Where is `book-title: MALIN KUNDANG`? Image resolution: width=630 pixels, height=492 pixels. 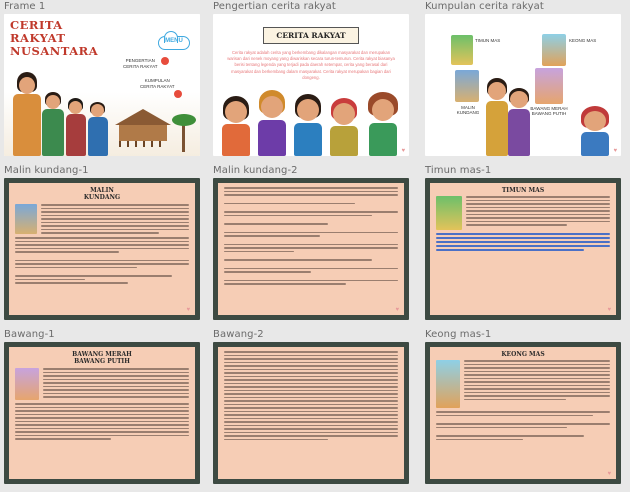 book-title: MALIN KUNDANG is located at coordinates (468, 110).